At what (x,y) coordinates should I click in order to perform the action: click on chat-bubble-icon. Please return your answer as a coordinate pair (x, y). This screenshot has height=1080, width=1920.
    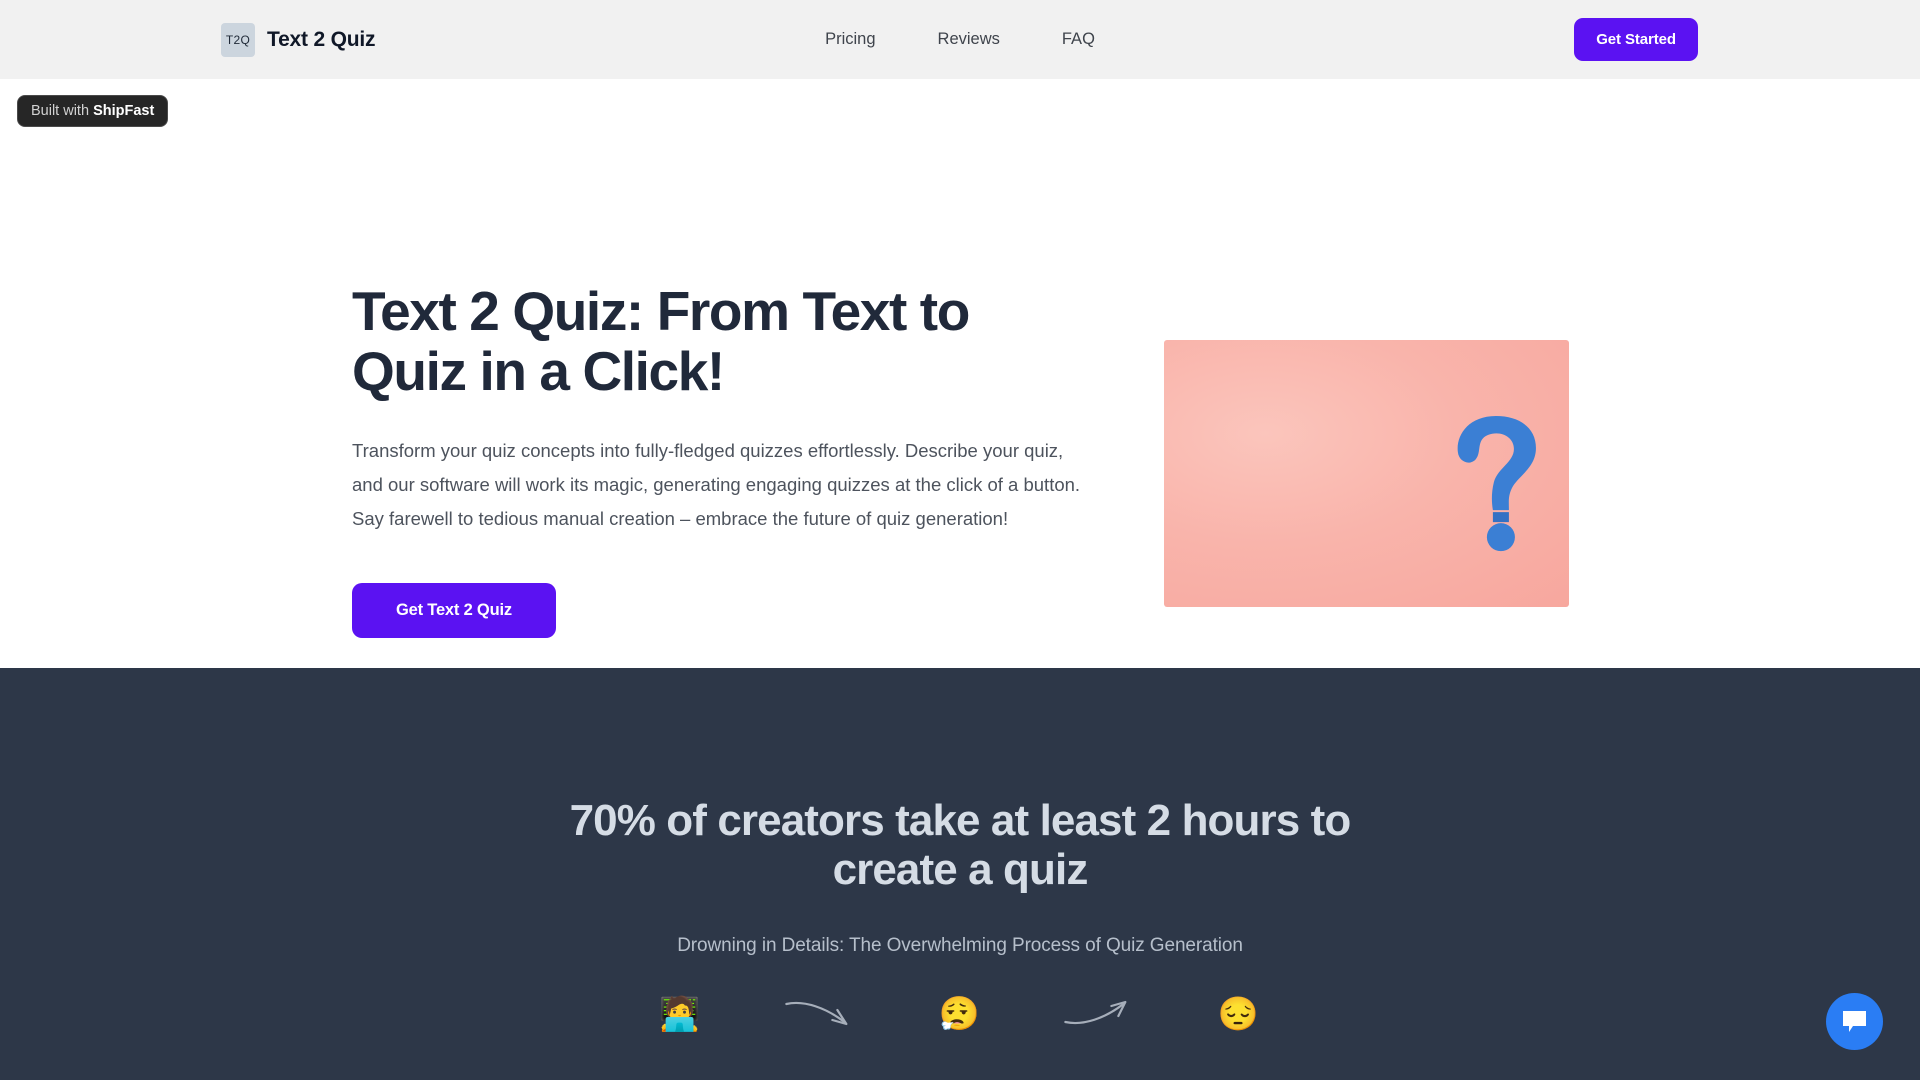
    Looking at the image, I should click on (1854, 1021).